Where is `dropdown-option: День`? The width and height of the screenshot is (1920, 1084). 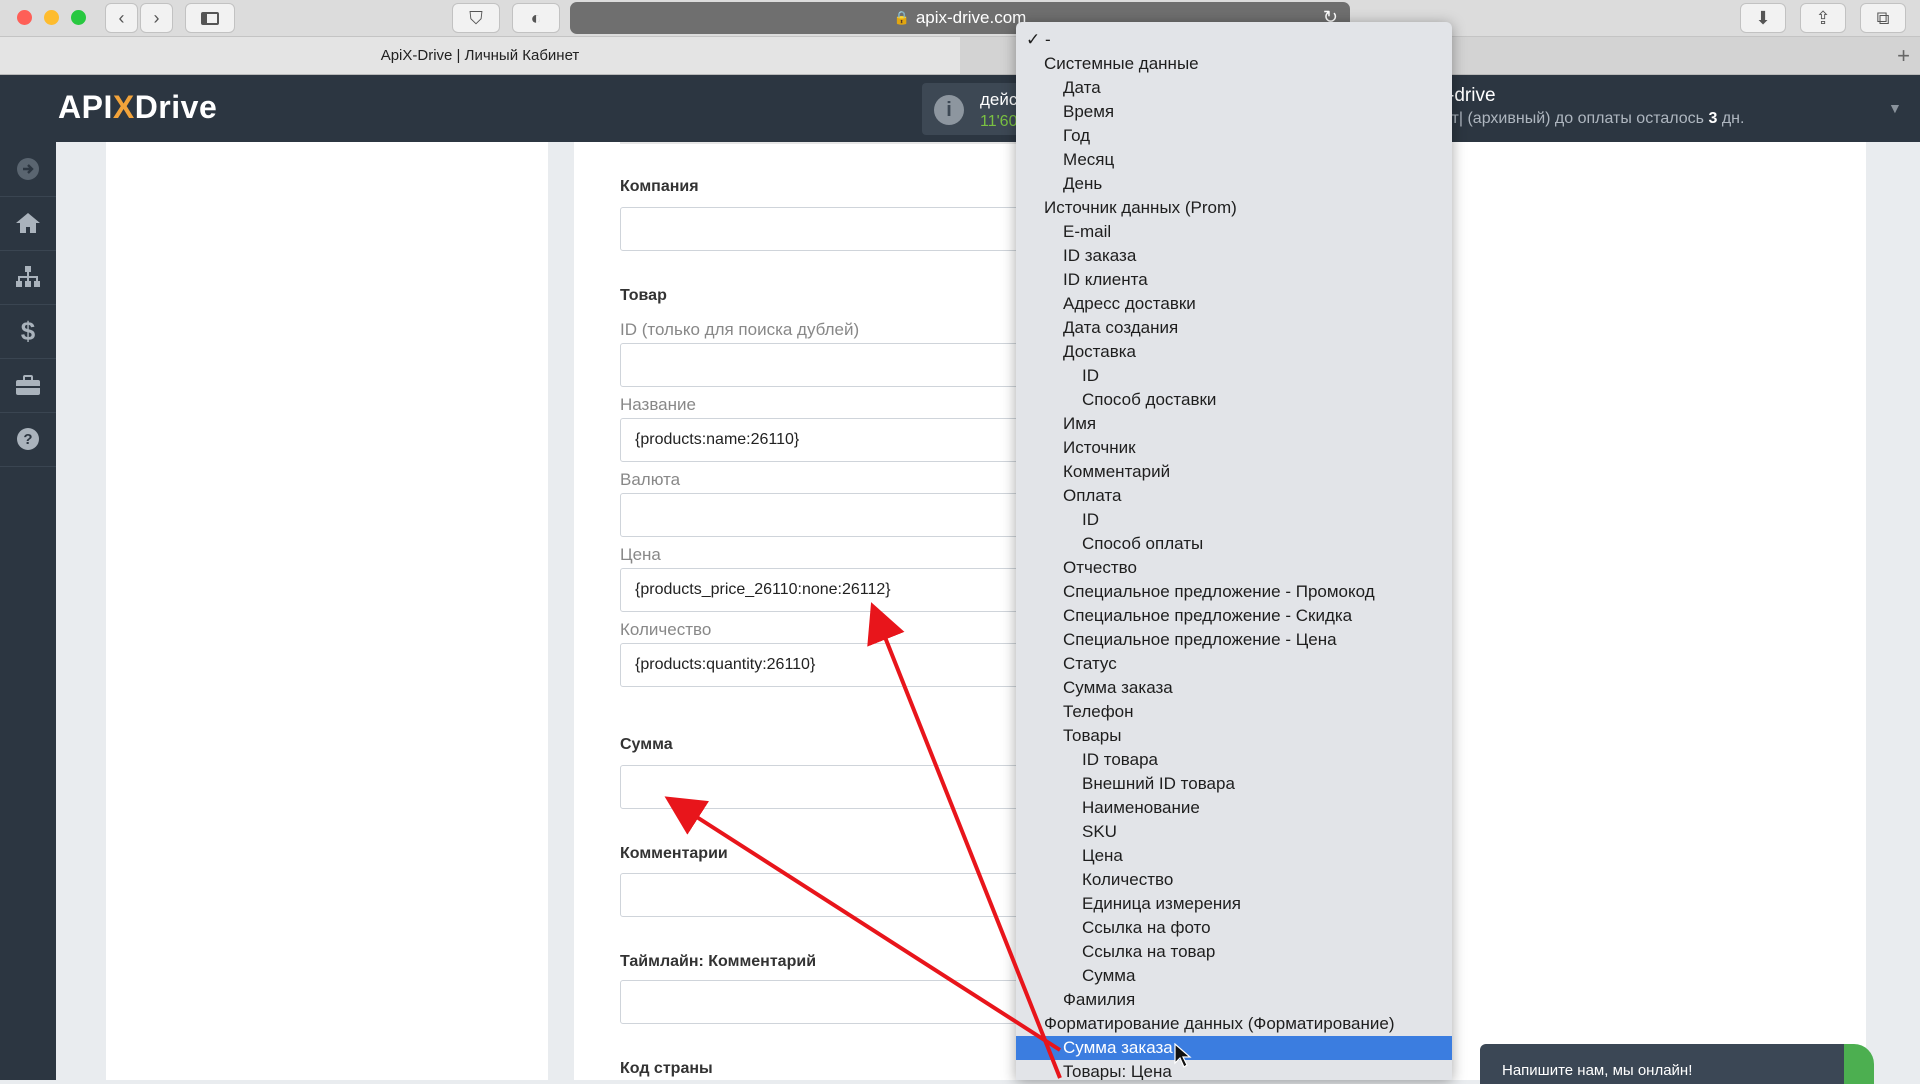
dropdown-option: День is located at coordinates (1234, 184).